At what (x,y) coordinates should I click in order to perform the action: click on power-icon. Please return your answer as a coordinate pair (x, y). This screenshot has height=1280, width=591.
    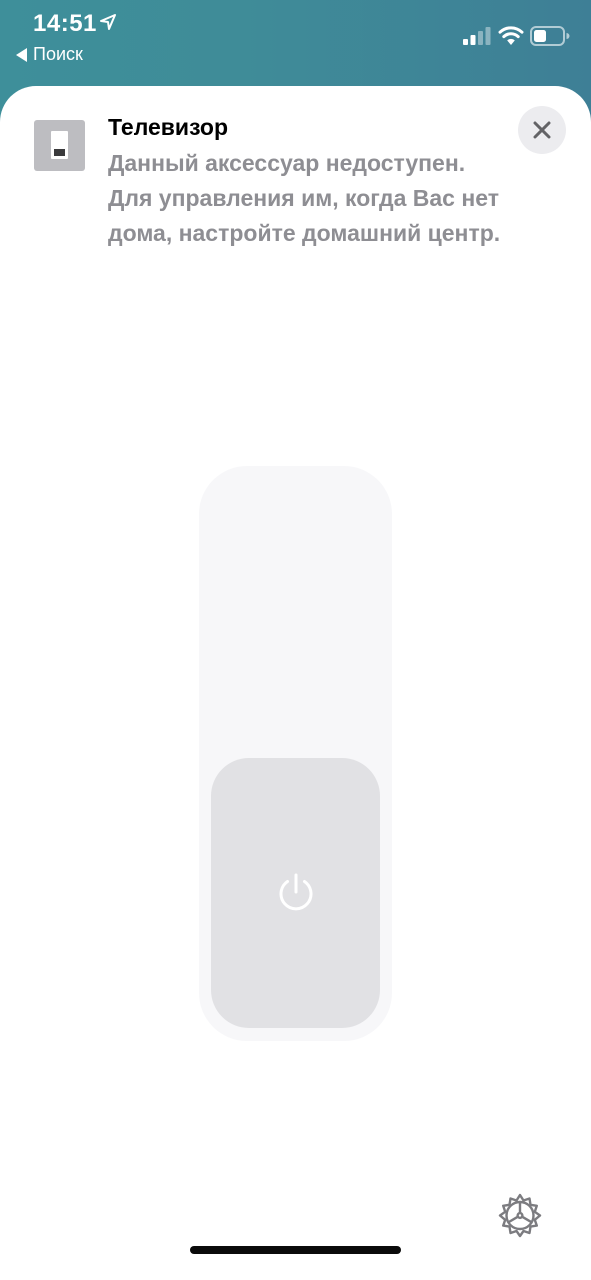
    Looking at the image, I should click on (295, 892).